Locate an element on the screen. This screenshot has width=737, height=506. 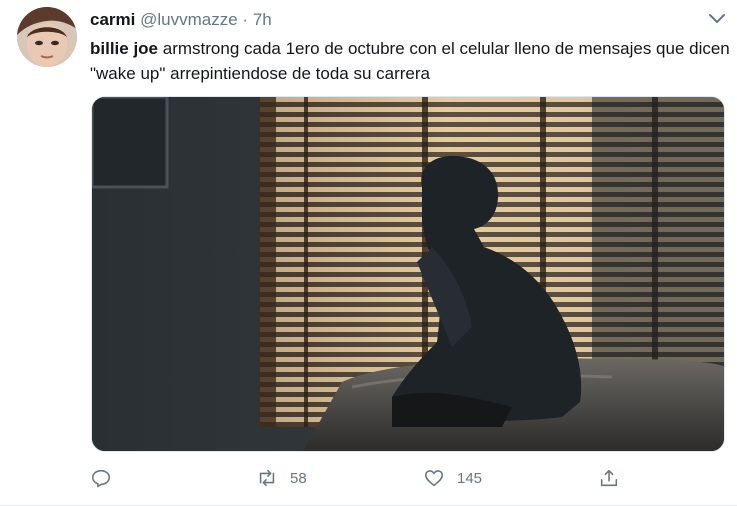
avatar is located at coordinates (47, 37).